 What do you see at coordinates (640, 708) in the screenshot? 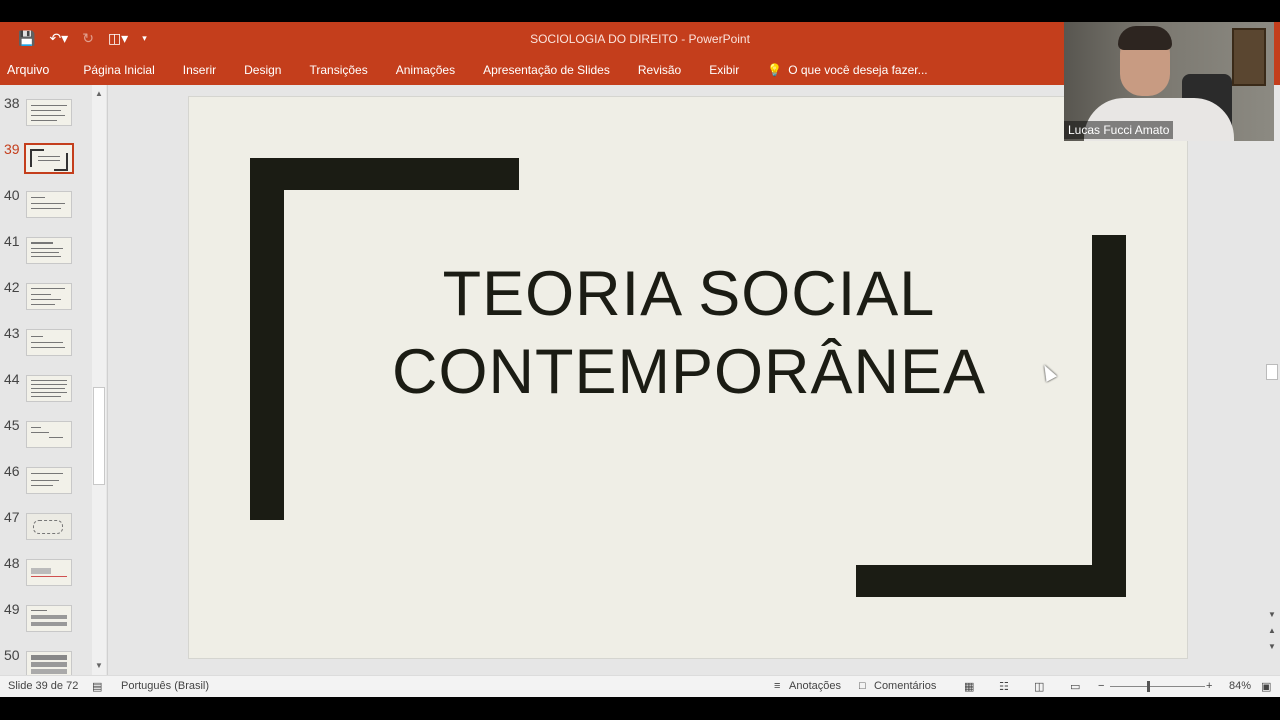
I see `bottom-black-bar` at bounding box center [640, 708].